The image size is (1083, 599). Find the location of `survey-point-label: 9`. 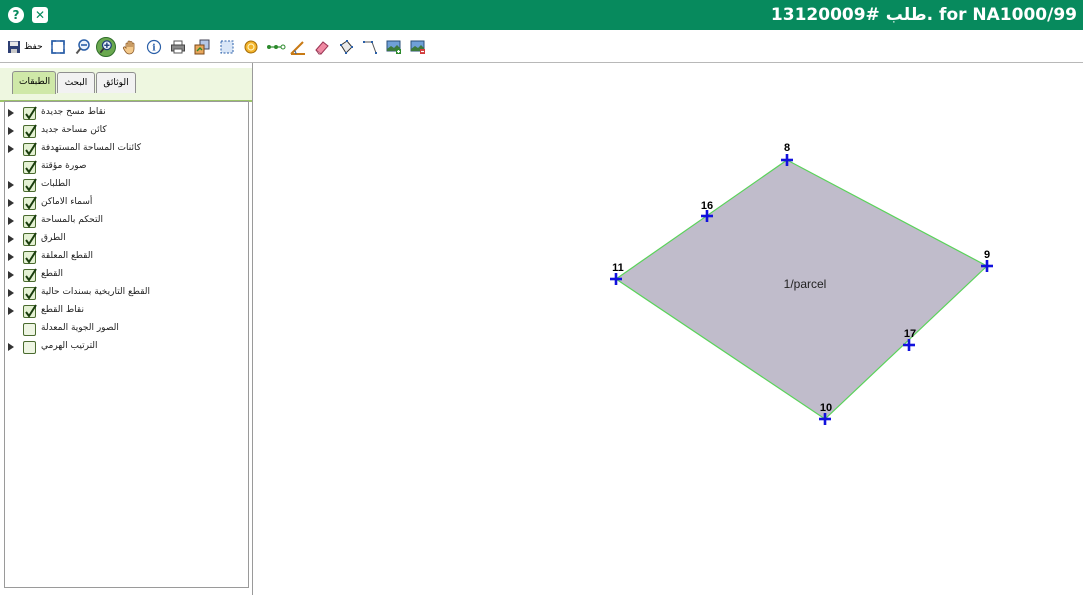

survey-point-label: 9 is located at coordinates (987, 255).